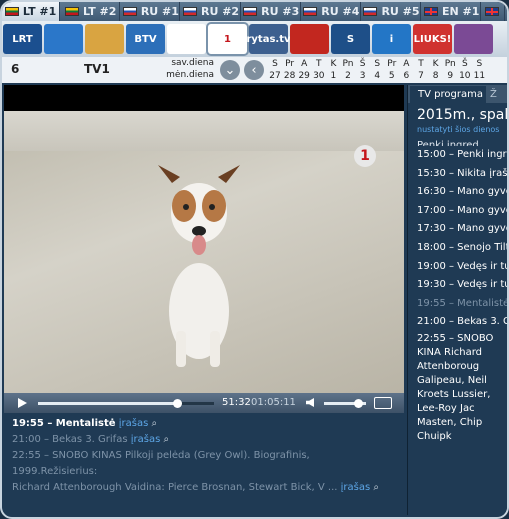 The image size is (509, 519). What do you see at coordinates (383, 403) in the screenshot?
I see `fullscreen-icon` at bounding box center [383, 403].